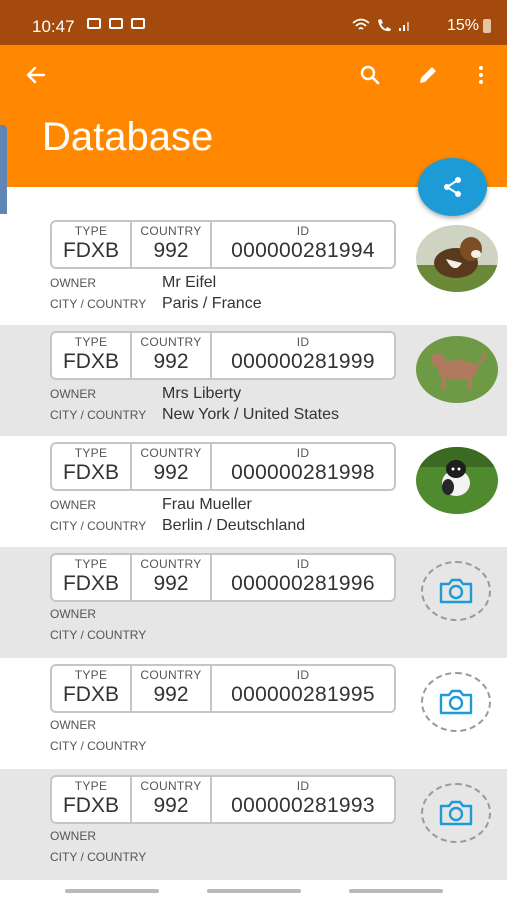 This screenshot has width=507, height=900. What do you see at coordinates (36, 75) in the screenshot?
I see `back-arrow-icon` at bounding box center [36, 75].